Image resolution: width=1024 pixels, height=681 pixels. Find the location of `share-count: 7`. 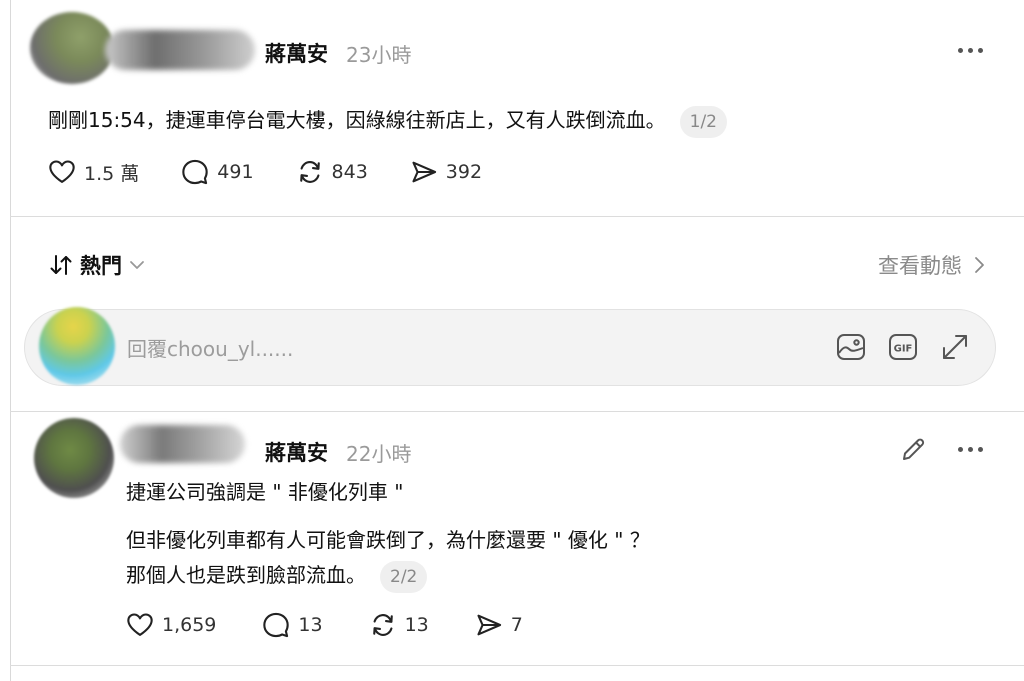

share-count: 7 is located at coordinates (516, 625).